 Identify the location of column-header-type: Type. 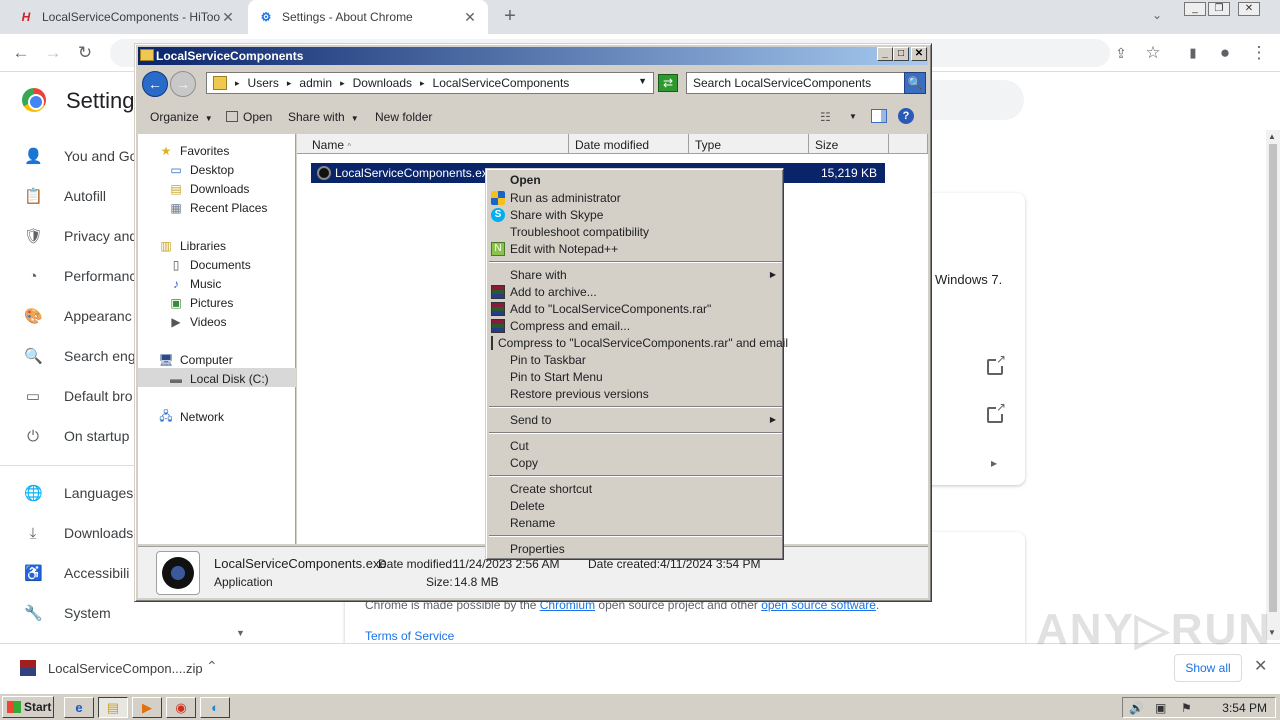
(749, 144).